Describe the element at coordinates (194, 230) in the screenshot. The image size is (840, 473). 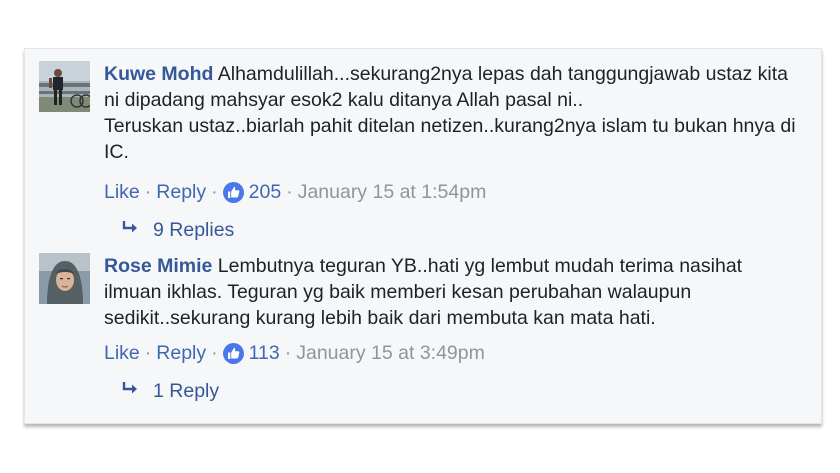
I see `replies-count-label: 9 Replies` at that location.